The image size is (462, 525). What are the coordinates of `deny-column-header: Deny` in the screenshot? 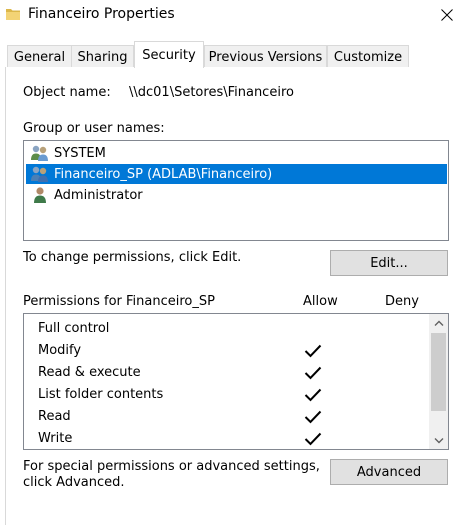 It's located at (402, 301).